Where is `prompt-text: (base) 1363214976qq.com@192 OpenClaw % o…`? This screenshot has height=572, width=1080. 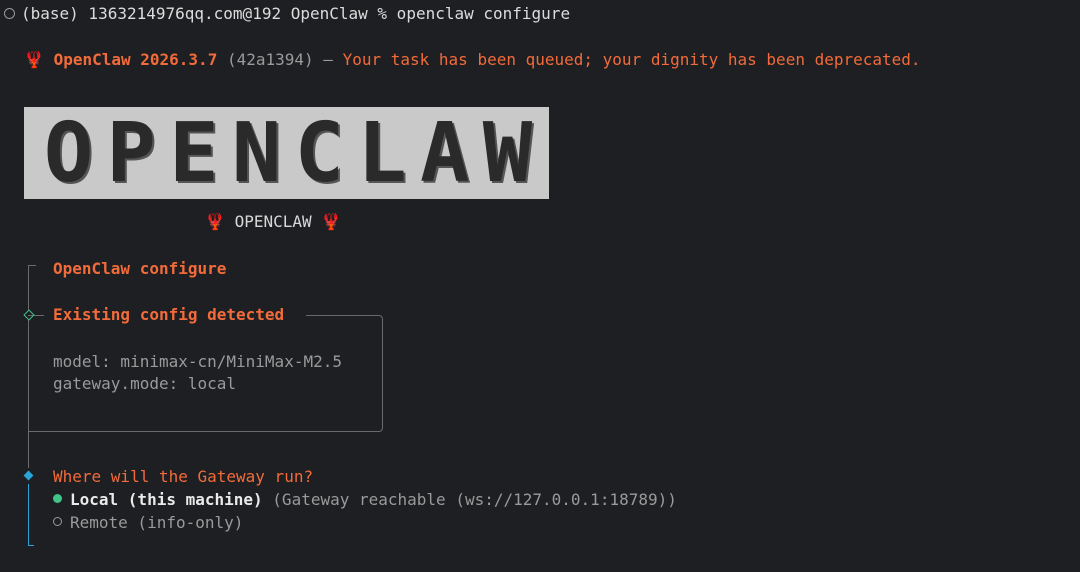
prompt-text: (base) 1363214976qq.com@192 OpenClaw % o… is located at coordinates (296, 13).